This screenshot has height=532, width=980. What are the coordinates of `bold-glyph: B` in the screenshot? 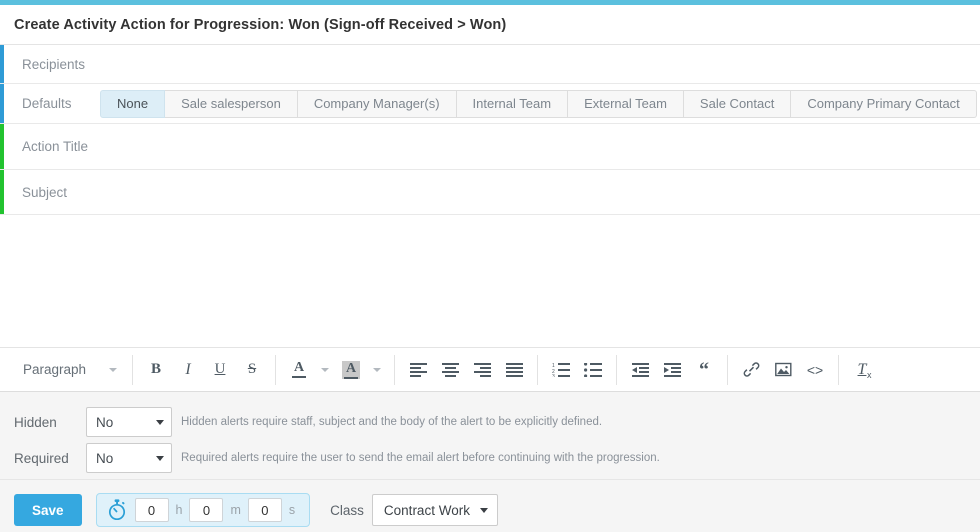 It's located at (155, 369).